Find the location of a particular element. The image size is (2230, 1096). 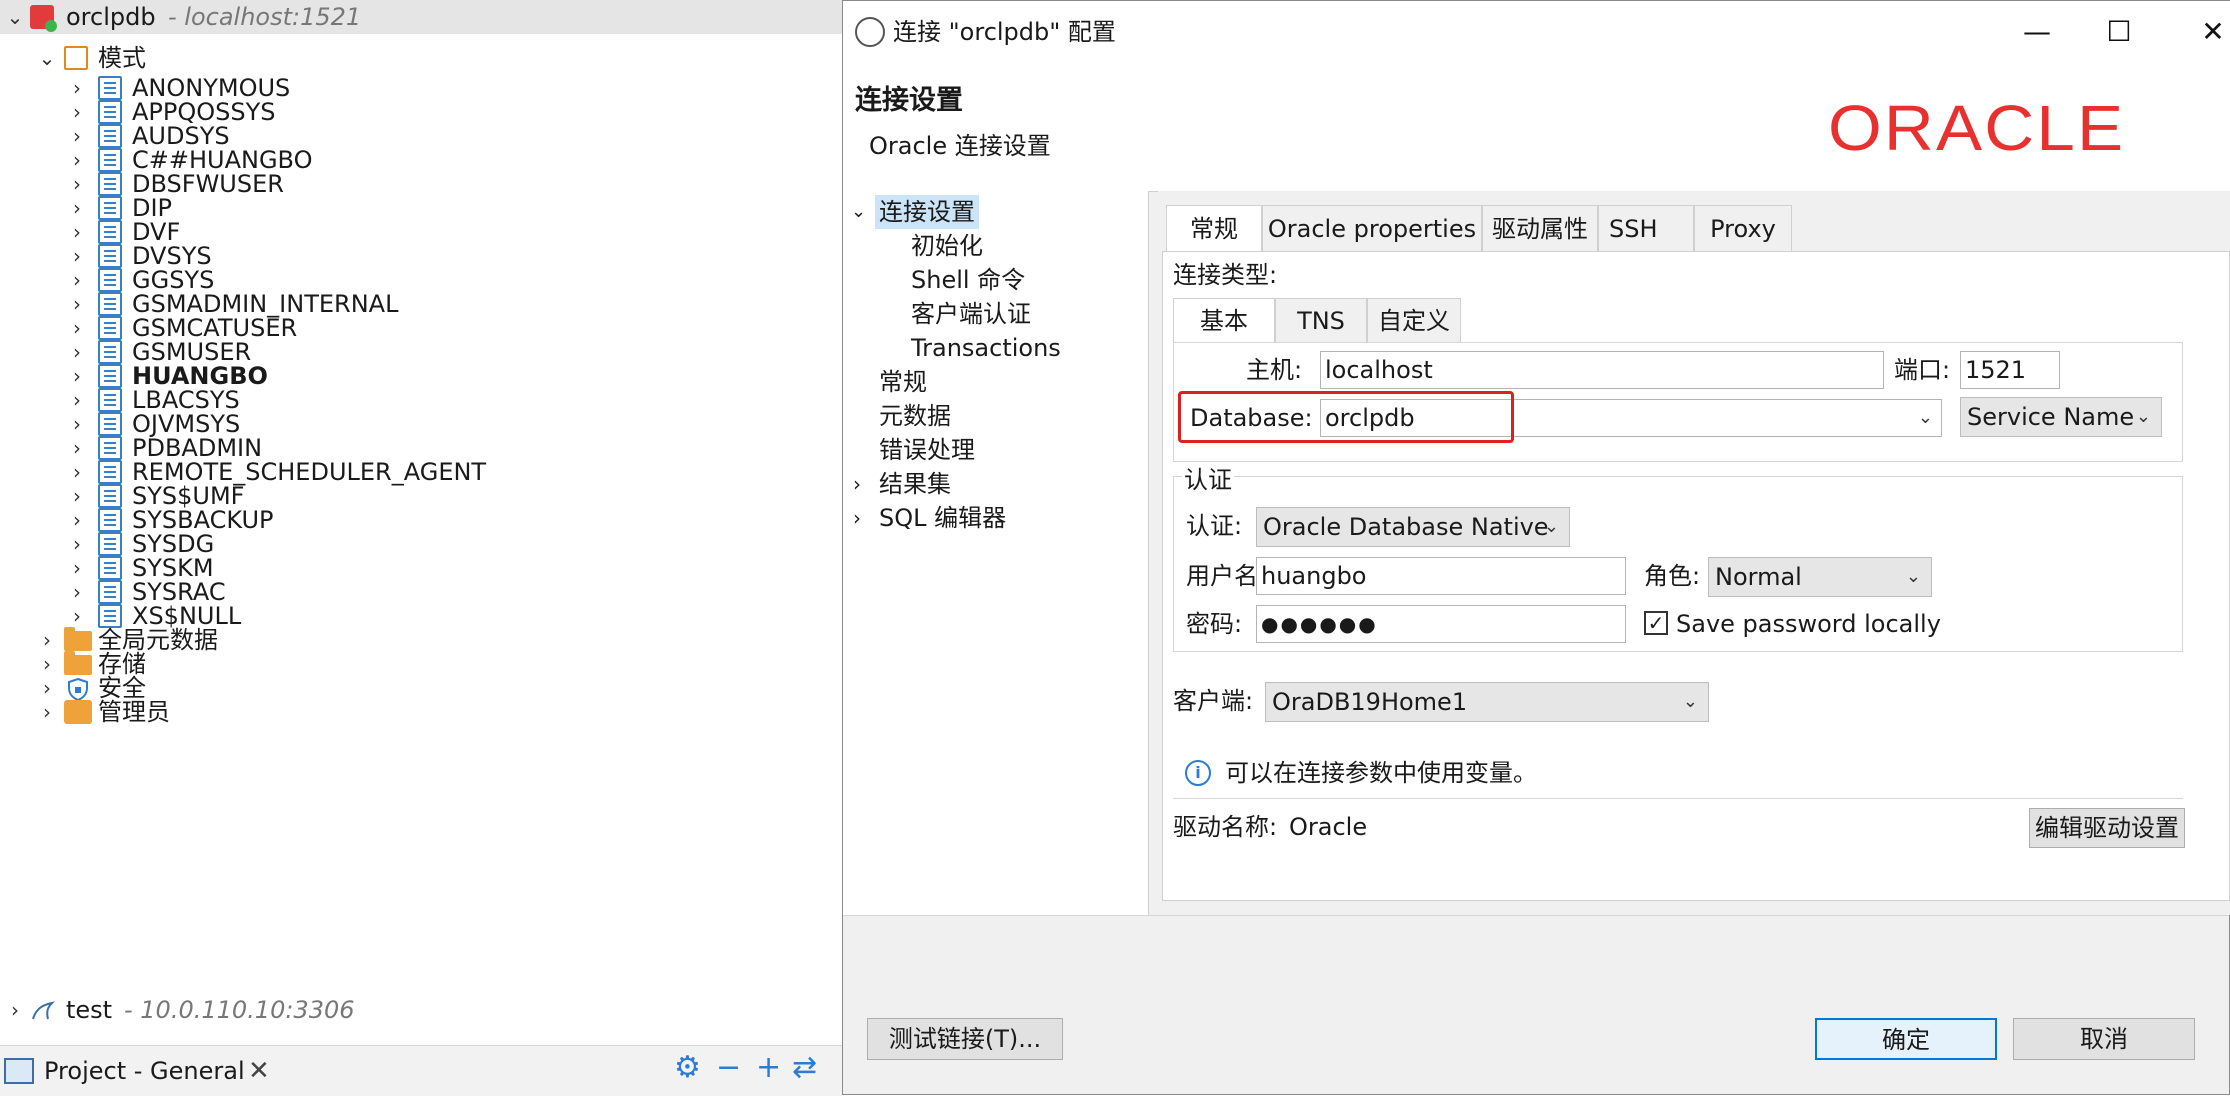

auth-select: Oracle Database Native ⌄ is located at coordinates (1413, 527).